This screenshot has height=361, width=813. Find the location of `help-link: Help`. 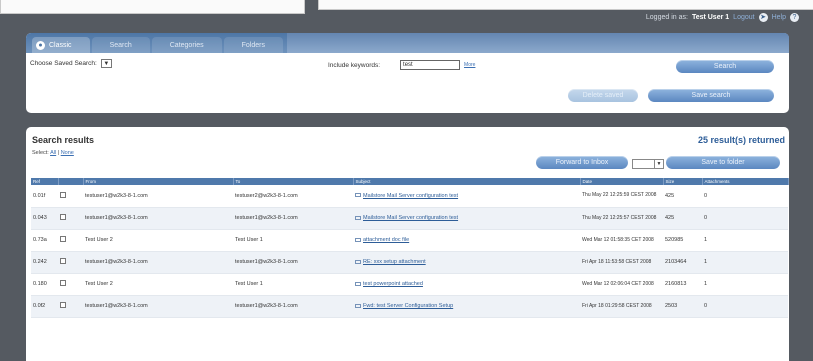

help-link: Help is located at coordinates (779, 17).